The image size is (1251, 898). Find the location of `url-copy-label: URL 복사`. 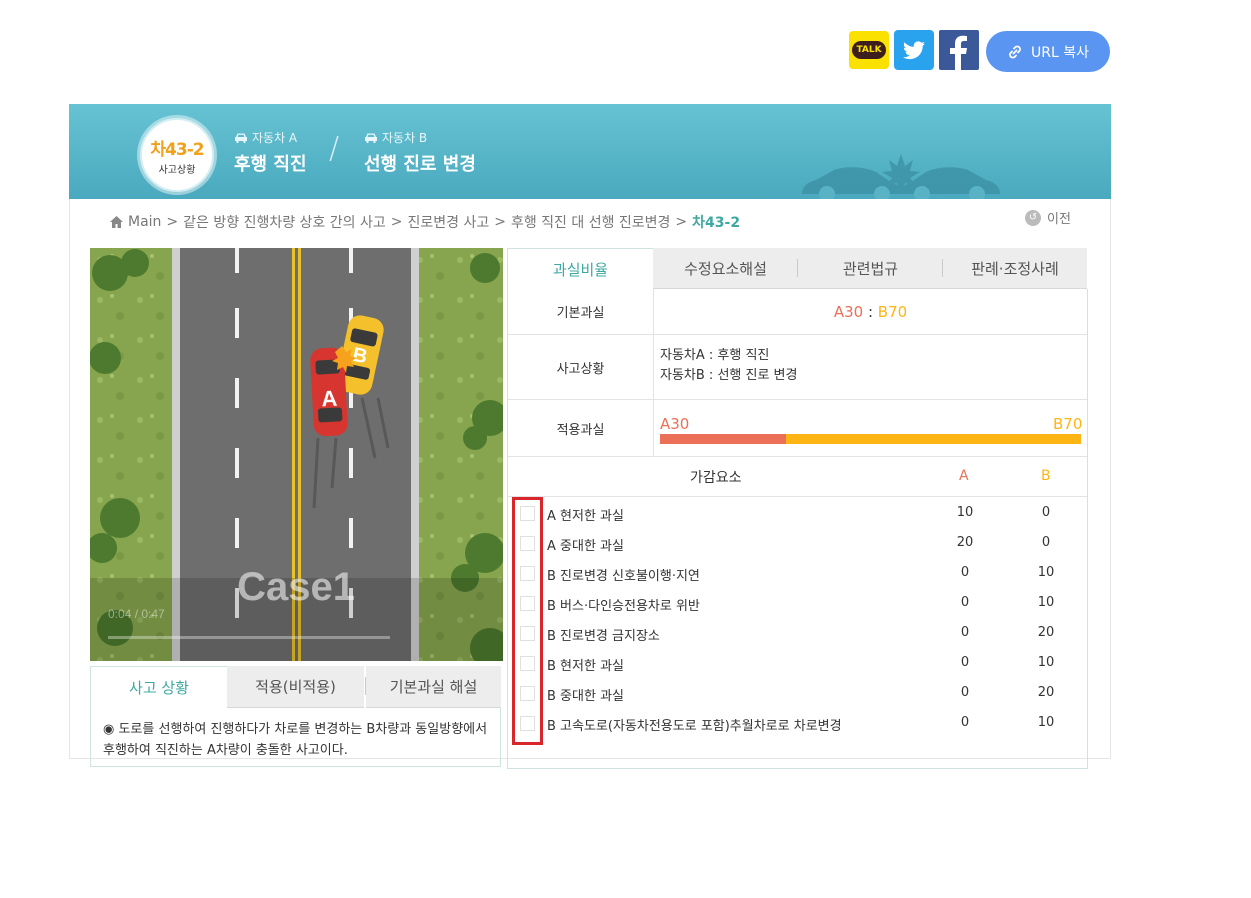

url-copy-label: URL 복사 is located at coordinates (1060, 52).